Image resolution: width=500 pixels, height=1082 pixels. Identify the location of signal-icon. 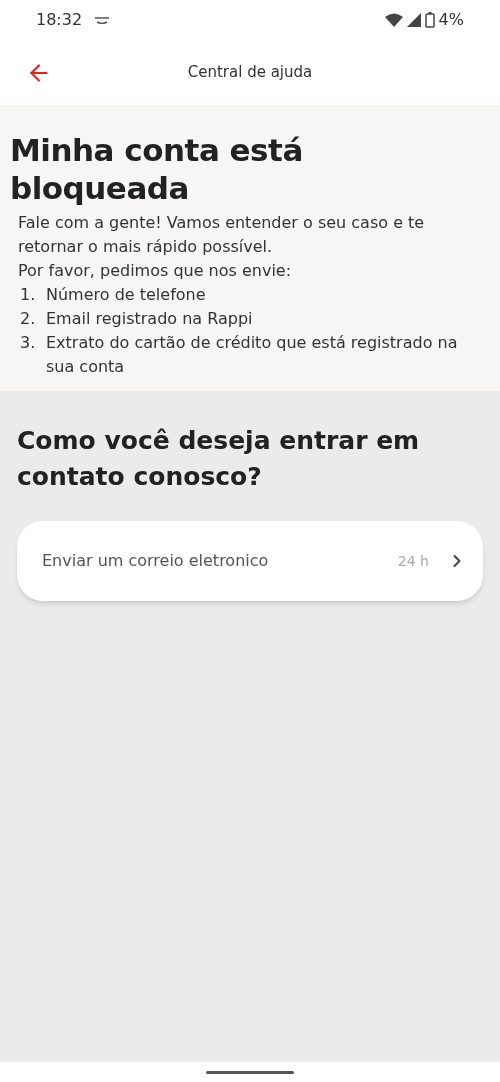
(413, 20).